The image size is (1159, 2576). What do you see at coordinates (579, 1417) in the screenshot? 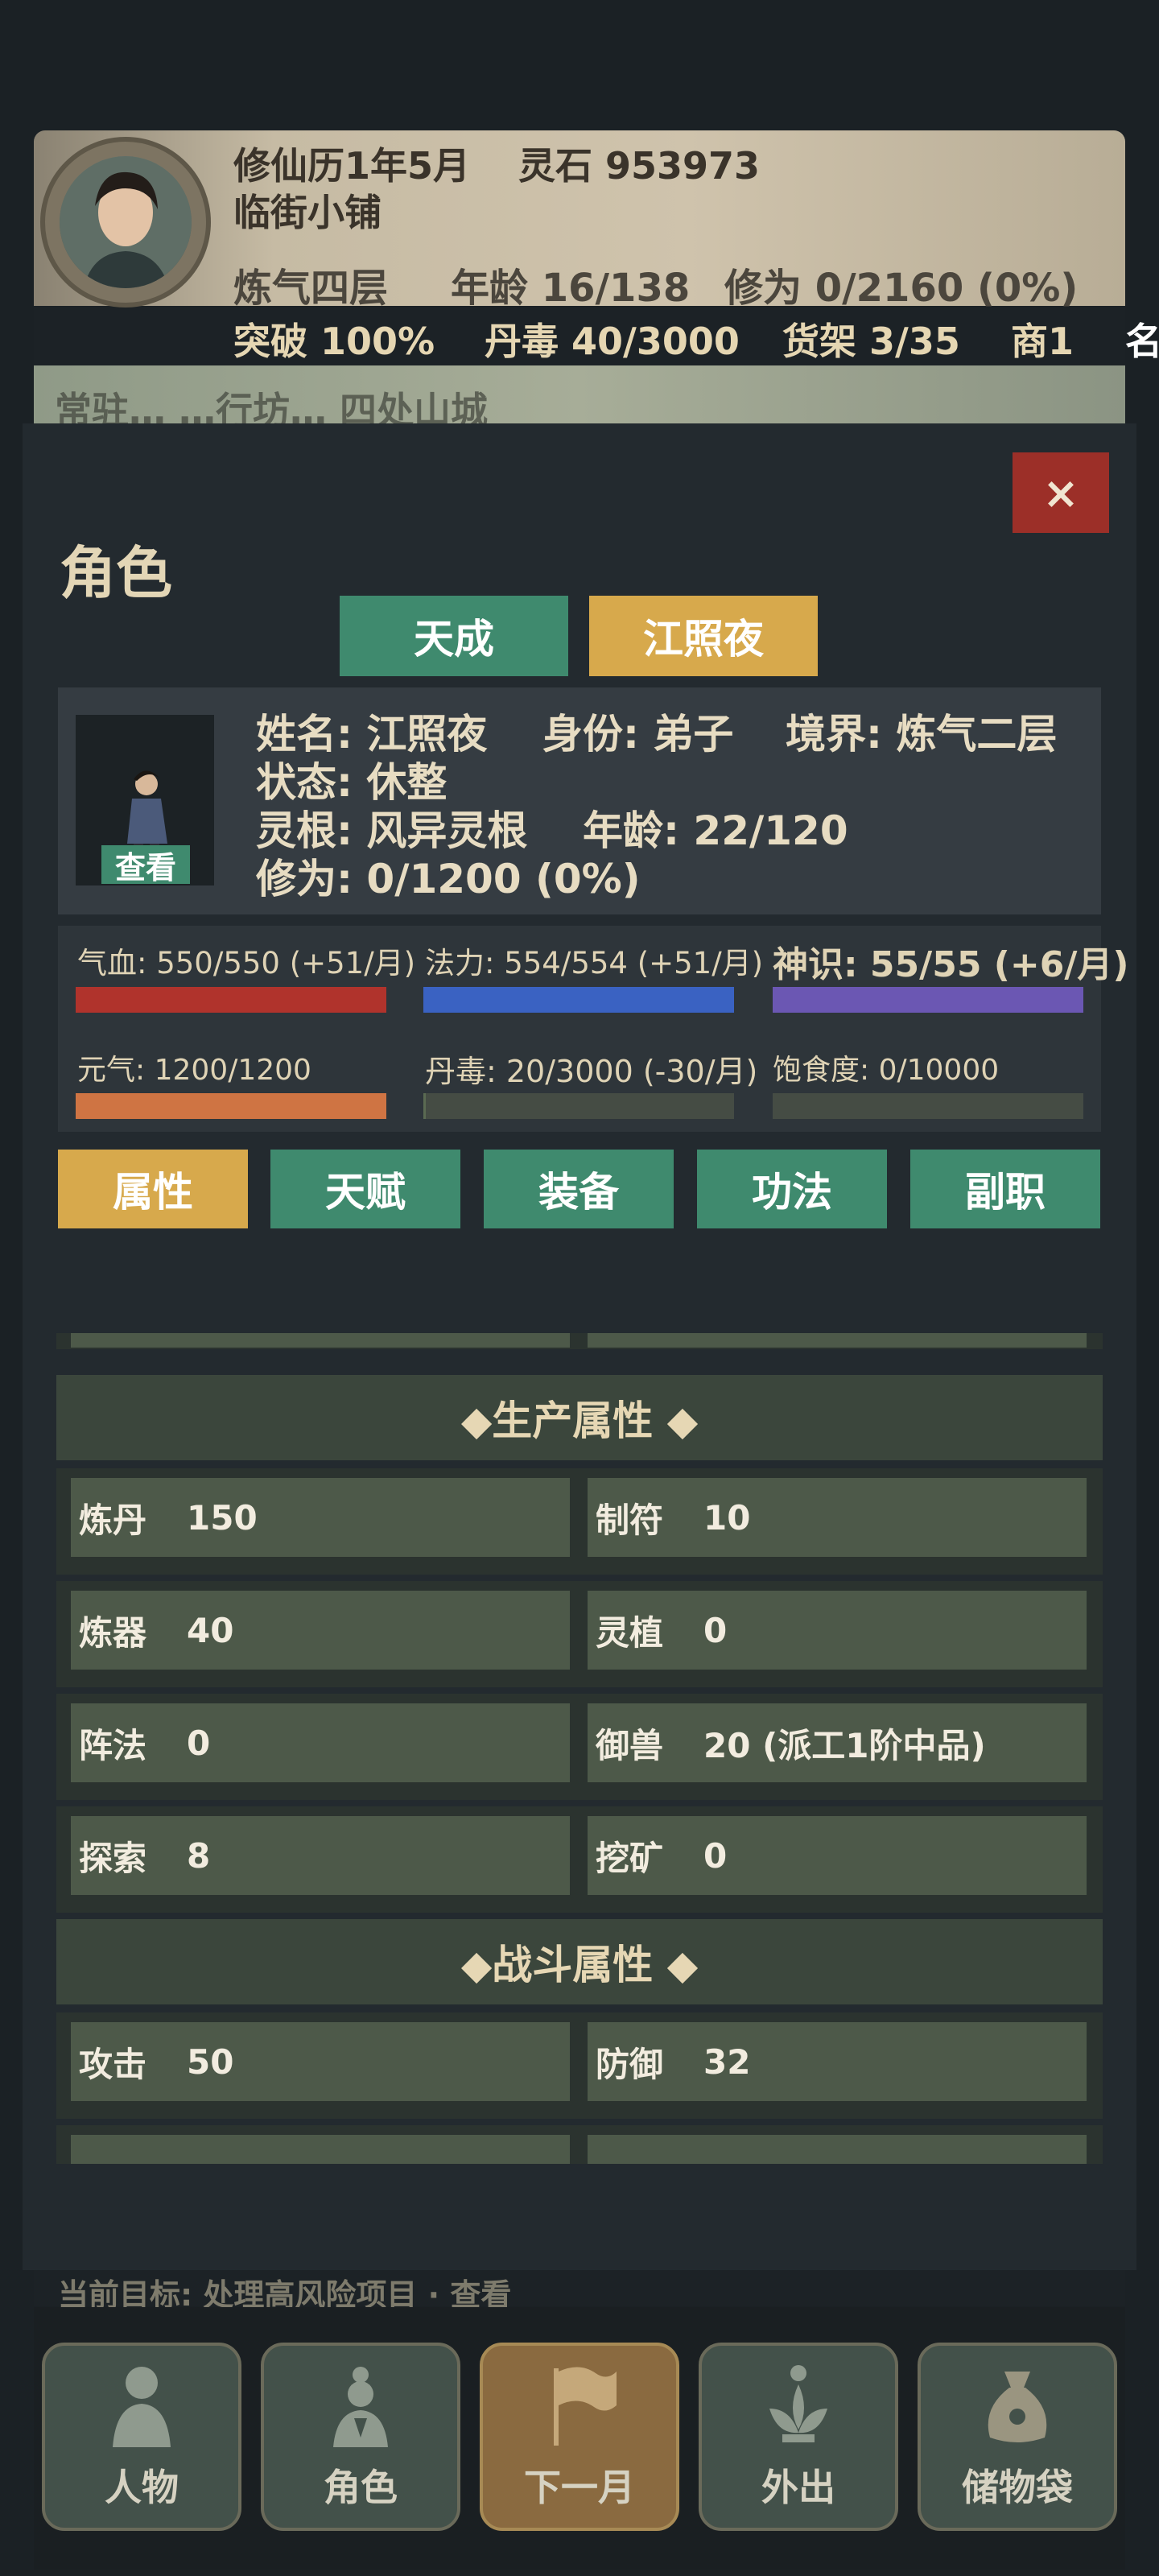
I see `section-header-production: ◆生产属性 ◆` at bounding box center [579, 1417].